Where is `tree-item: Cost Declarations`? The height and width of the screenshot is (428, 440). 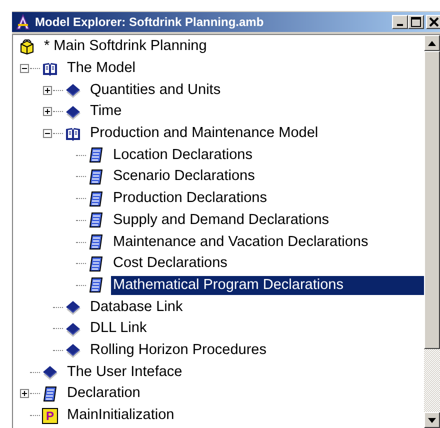 tree-item: Cost Declarations is located at coordinates (267, 264).